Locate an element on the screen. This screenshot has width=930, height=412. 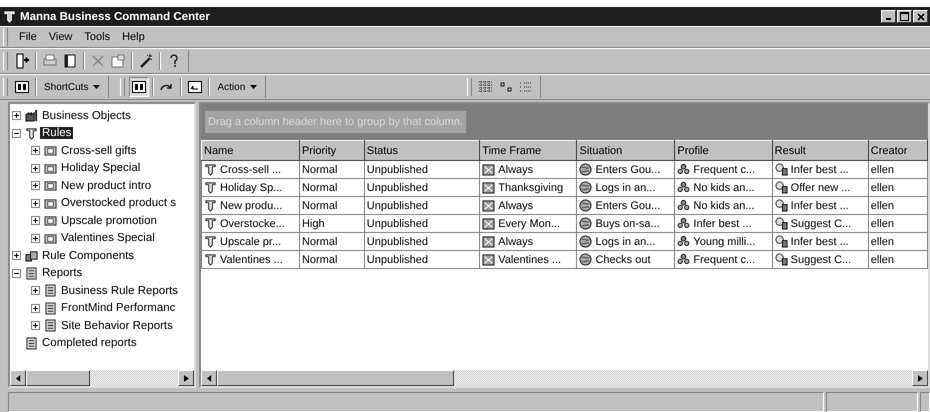
blocks-icon is located at coordinates (31, 255).